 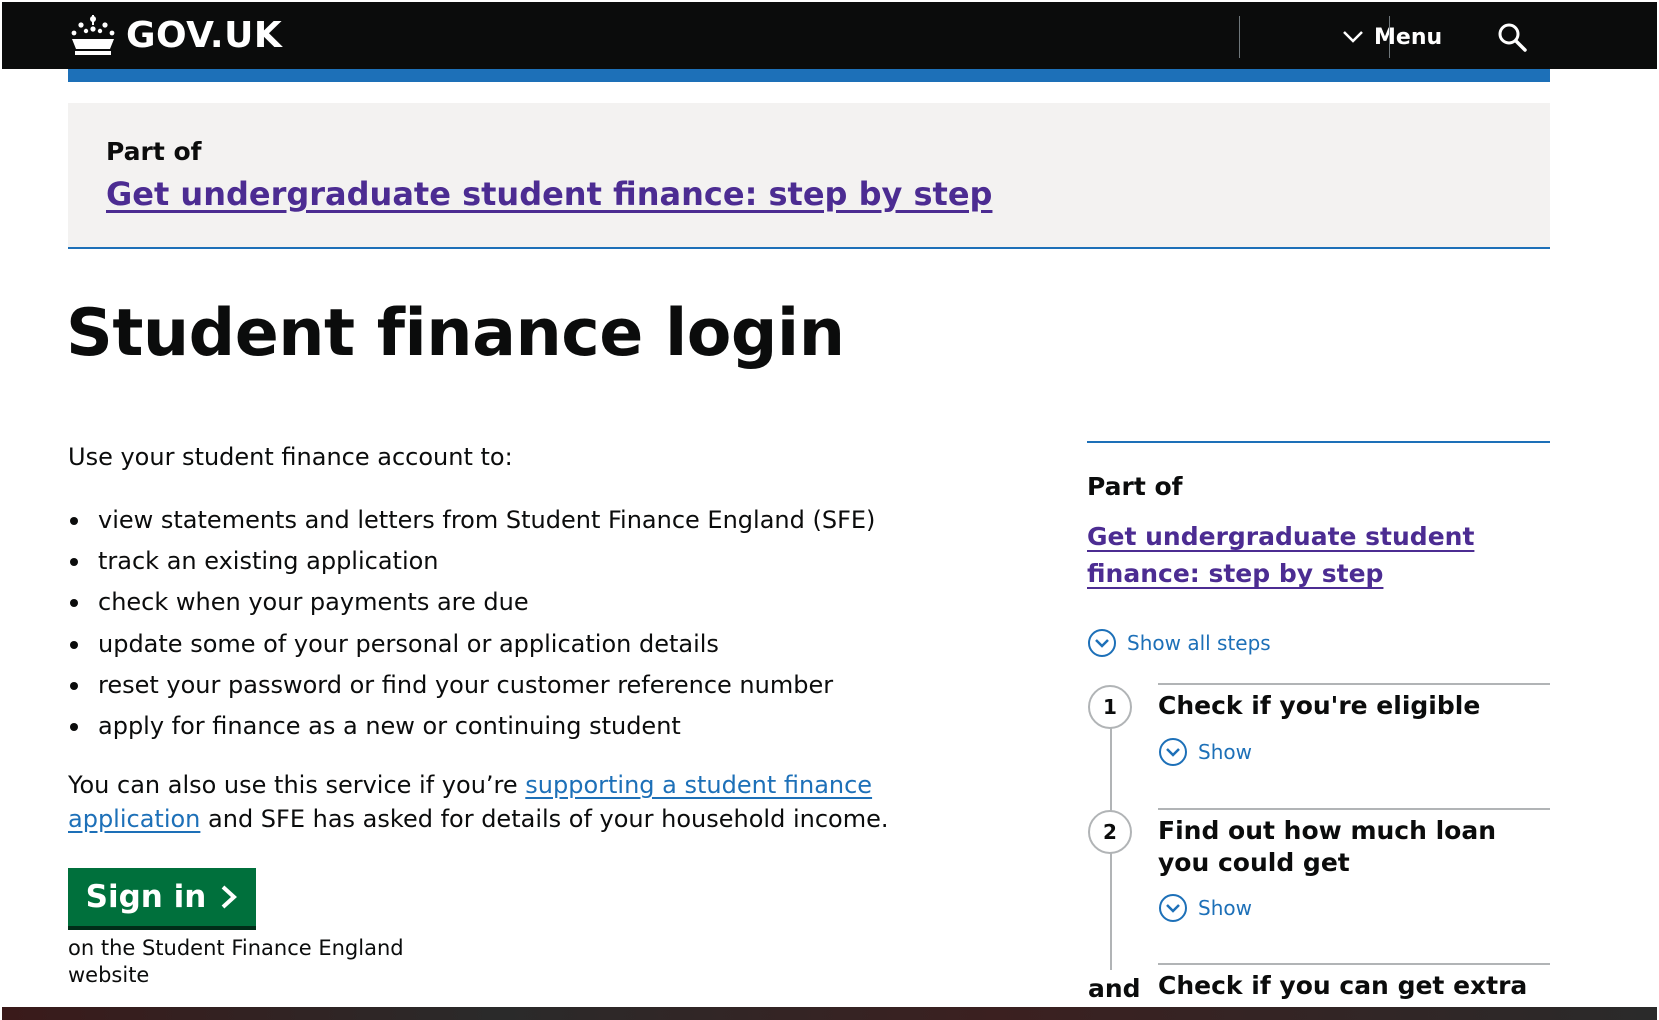 What do you see at coordinates (1318, 442) in the screenshot?
I see `sidebar-top-rule` at bounding box center [1318, 442].